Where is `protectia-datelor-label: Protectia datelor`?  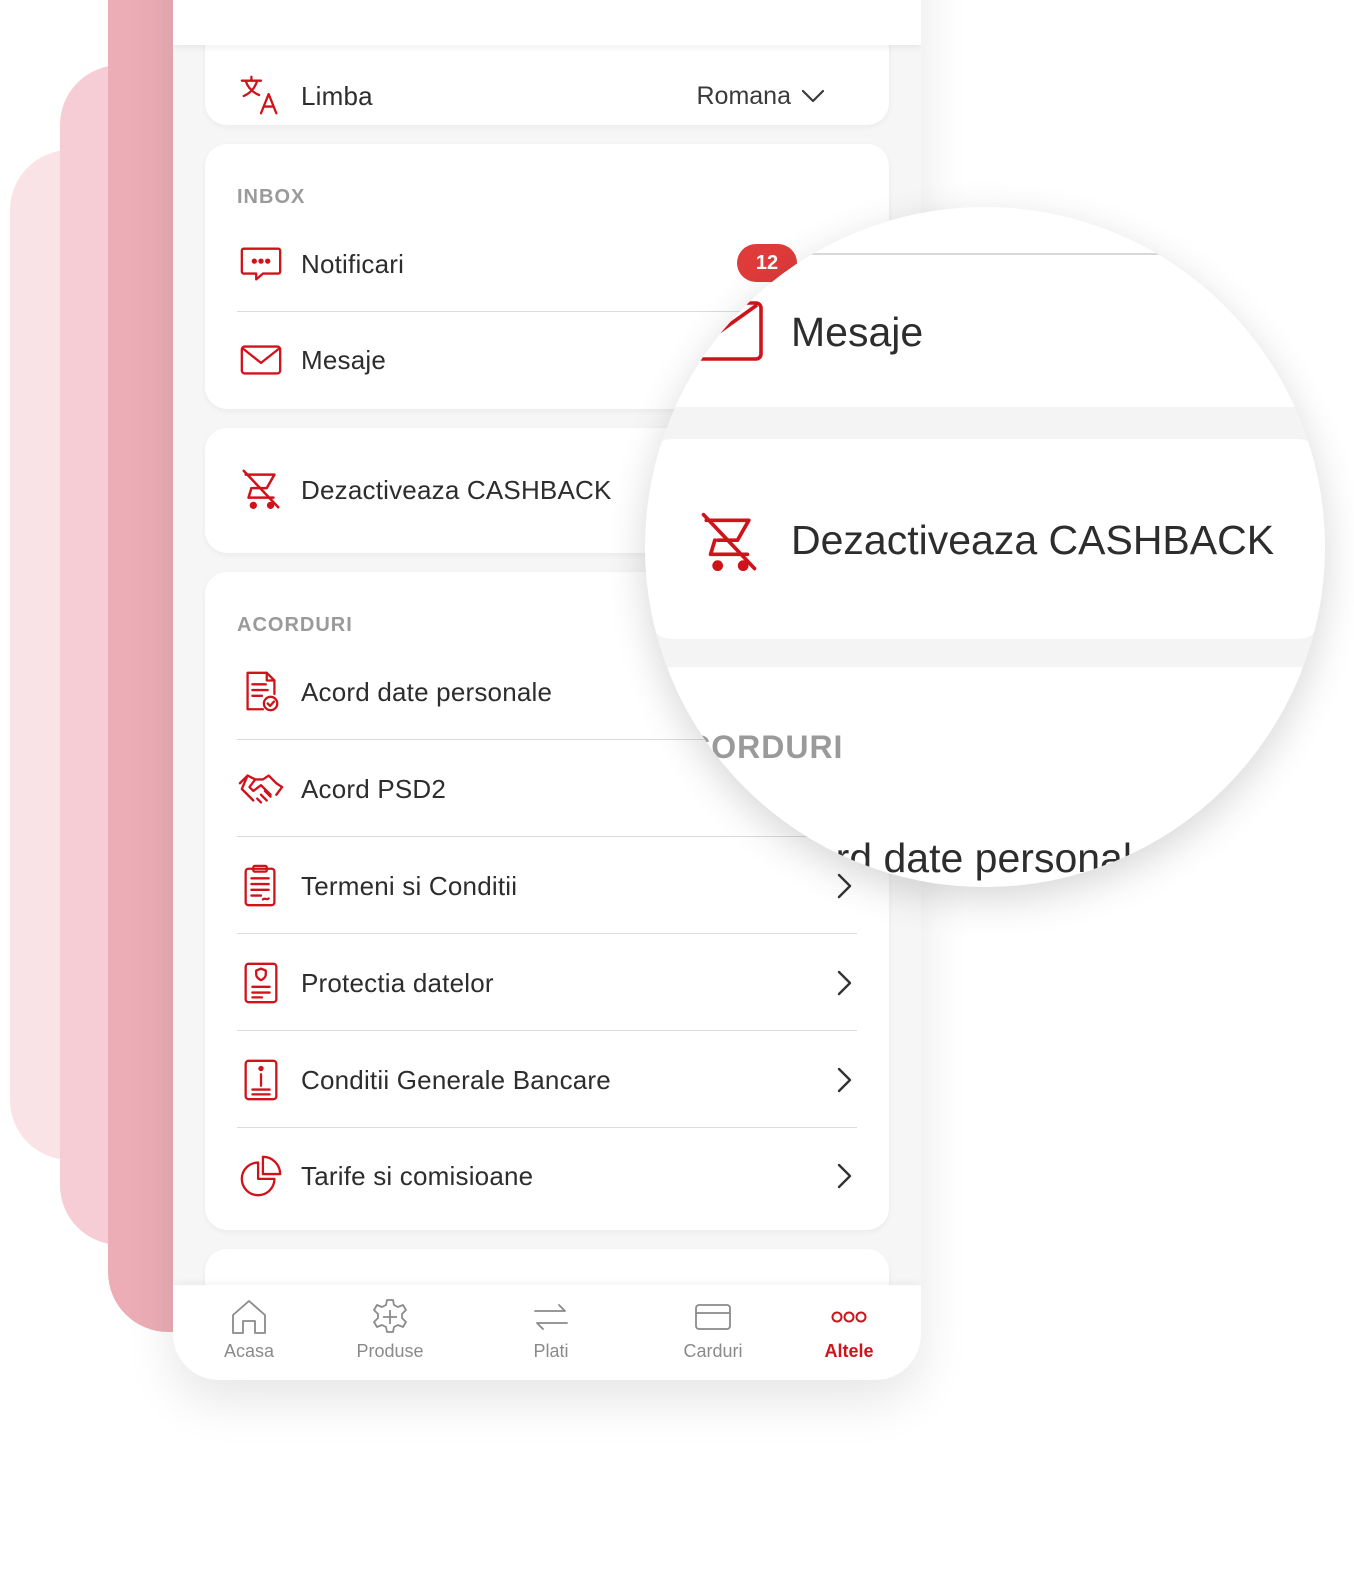
protectia-datelor-label: Protectia datelor is located at coordinates (397, 982).